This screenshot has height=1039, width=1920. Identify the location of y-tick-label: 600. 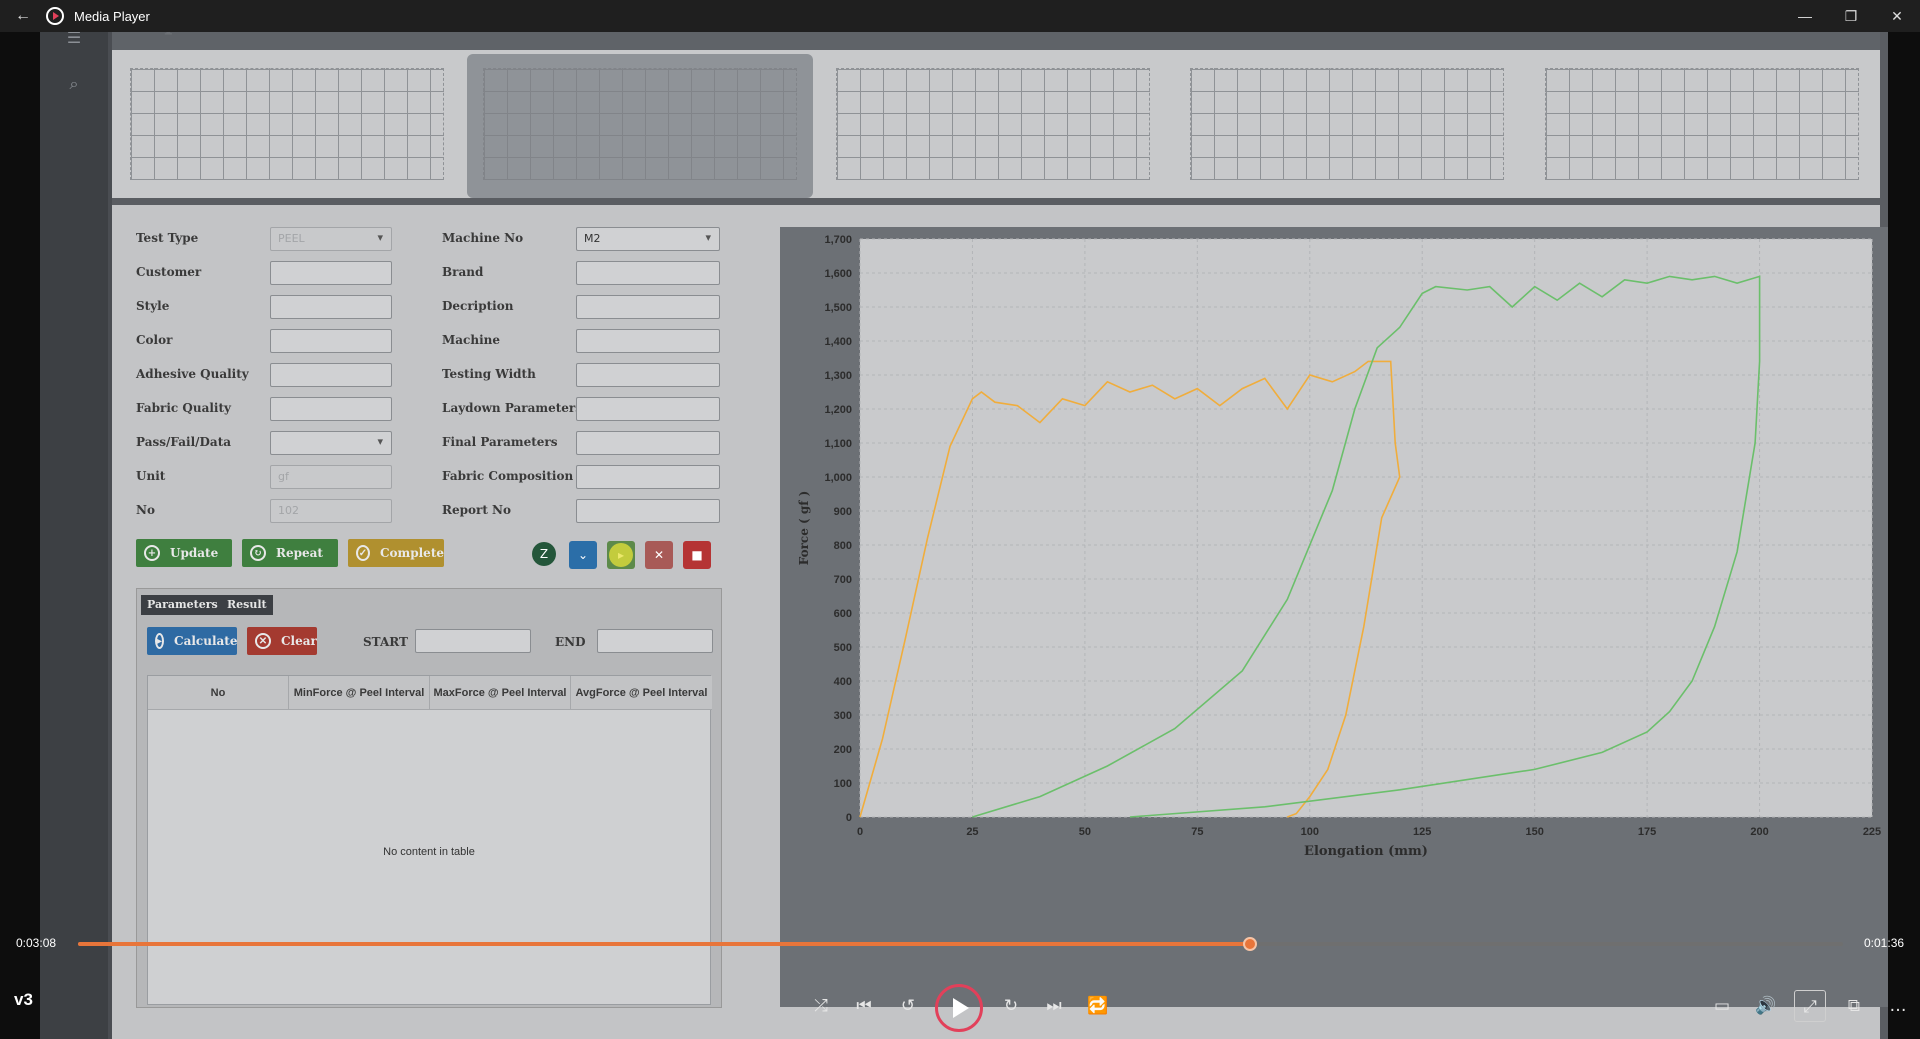
(843, 614).